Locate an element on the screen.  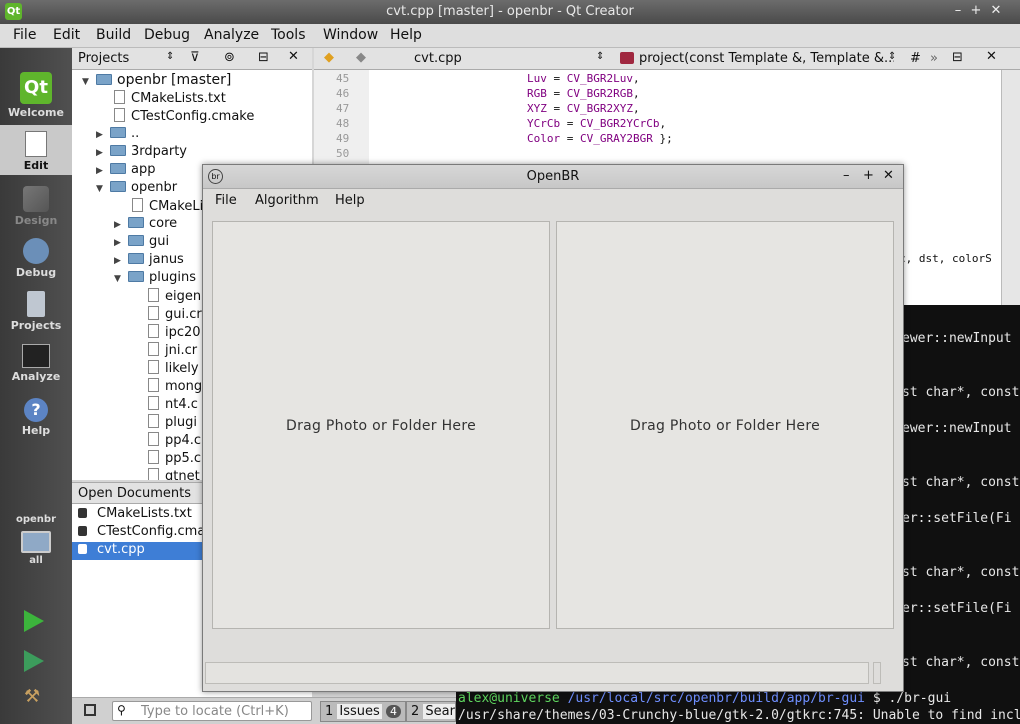
link-icon: ⊚ is located at coordinates (229, 57).